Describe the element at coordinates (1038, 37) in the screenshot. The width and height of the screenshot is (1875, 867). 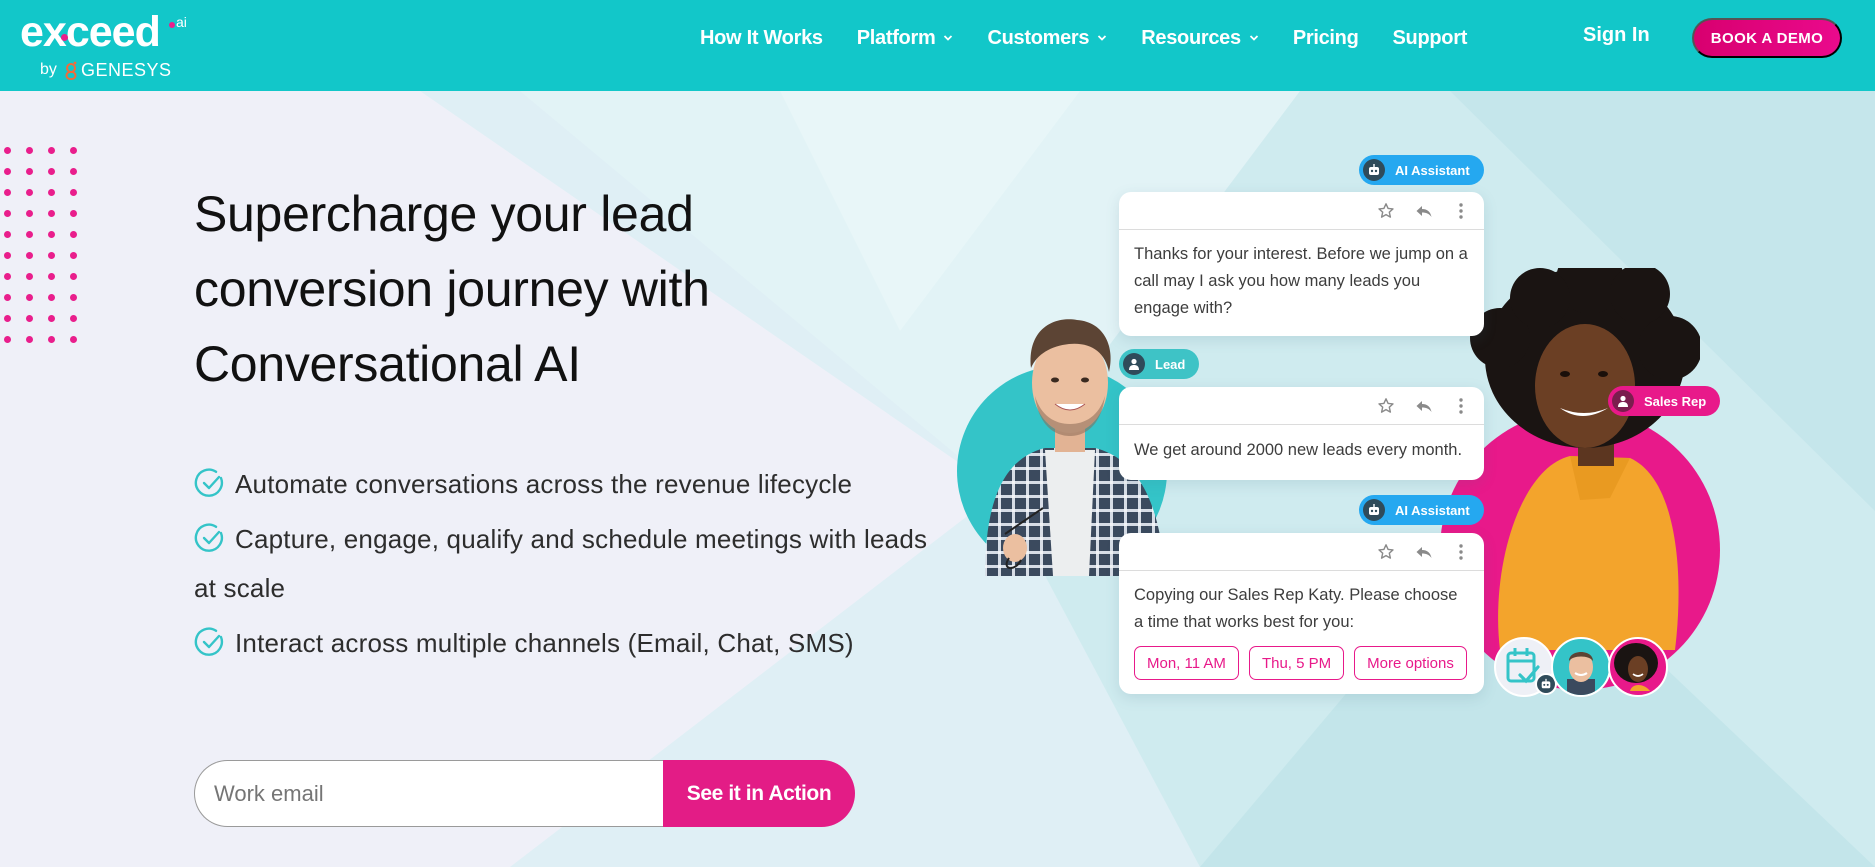
I see `nav-label: Customers` at that location.